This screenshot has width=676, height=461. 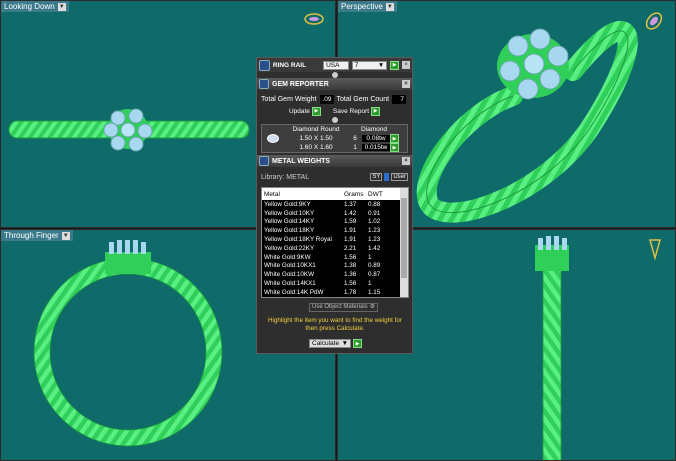 What do you see at coordinates (298, 240) in the screenshot?
I see `metal-metal-cell: Yellow Gold:18KY Royal` at bounding box center [298, 240].